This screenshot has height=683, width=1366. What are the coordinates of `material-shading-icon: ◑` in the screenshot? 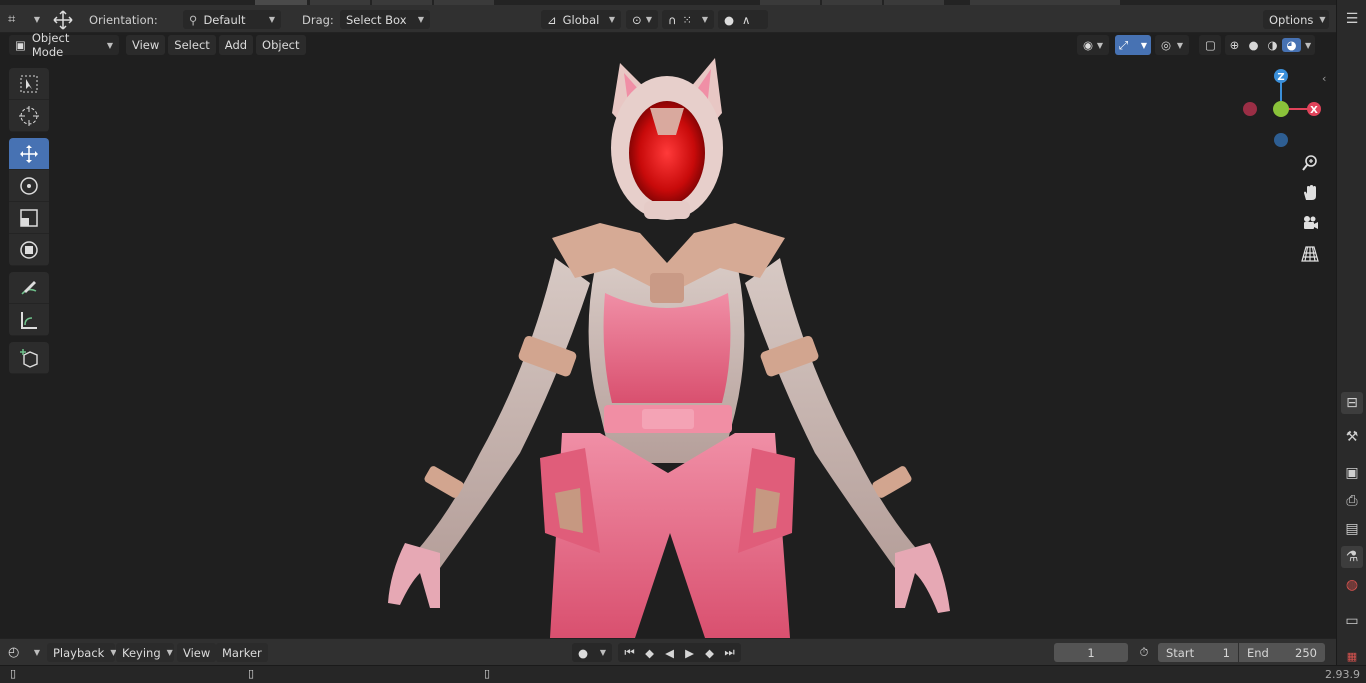 It's located at (1272, 45).